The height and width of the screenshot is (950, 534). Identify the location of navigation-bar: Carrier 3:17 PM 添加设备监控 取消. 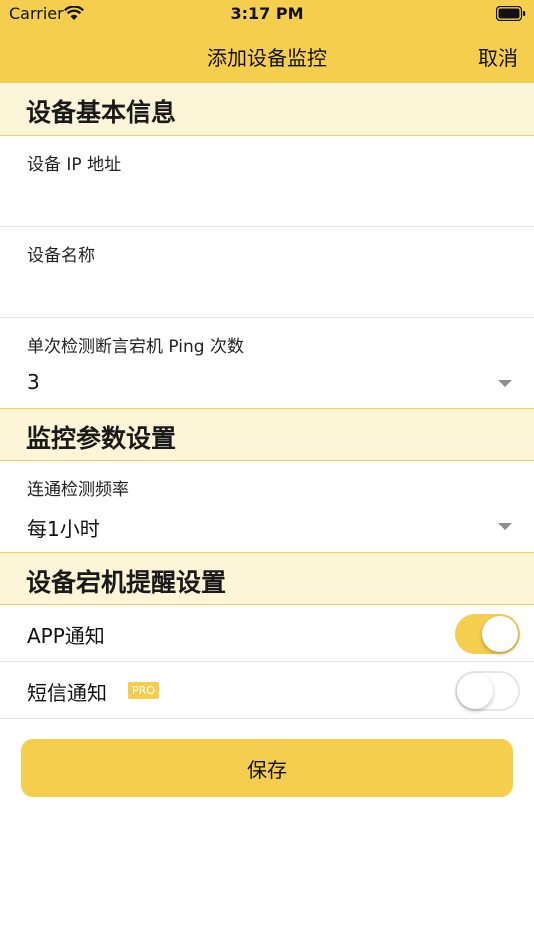
(267, 41).